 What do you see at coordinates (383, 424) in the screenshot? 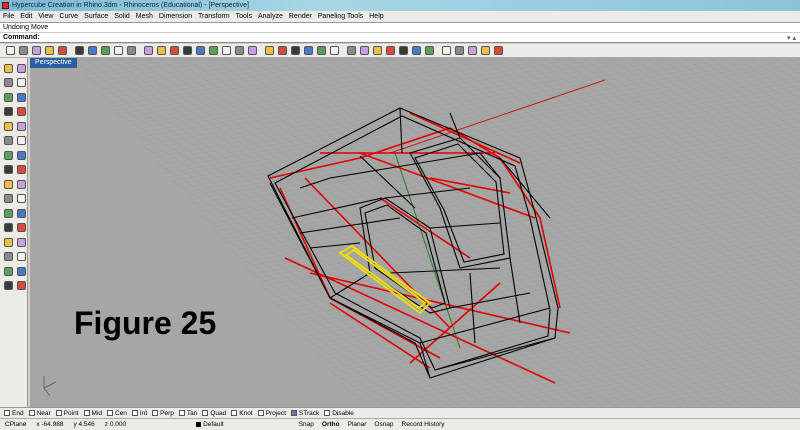
I see `toggle-osnap: Osnap` at bounding box center [383, 424].